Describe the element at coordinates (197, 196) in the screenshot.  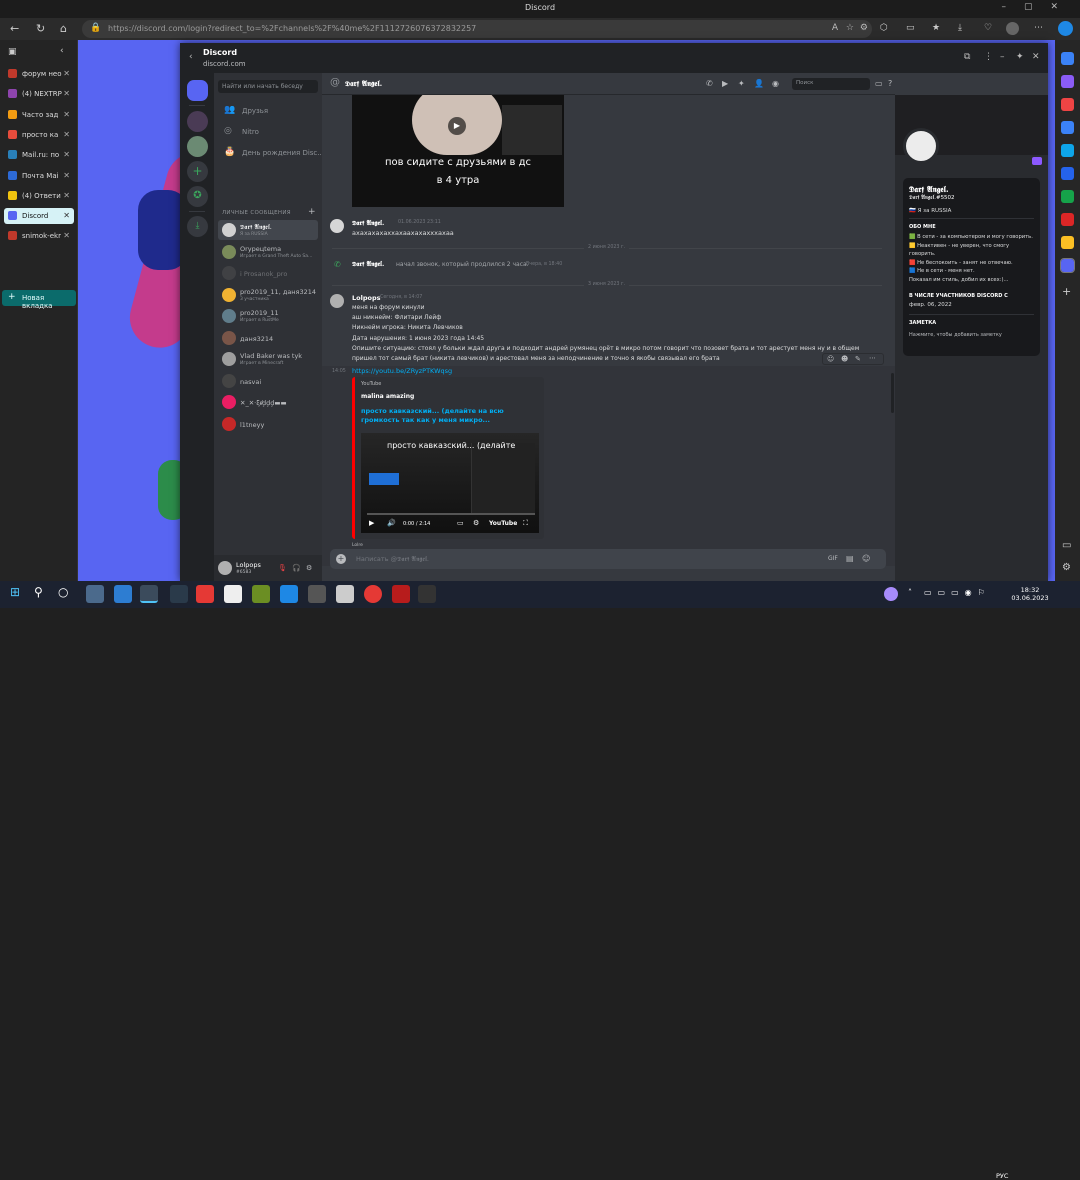
I see `explore-icon: ✪` at that location.